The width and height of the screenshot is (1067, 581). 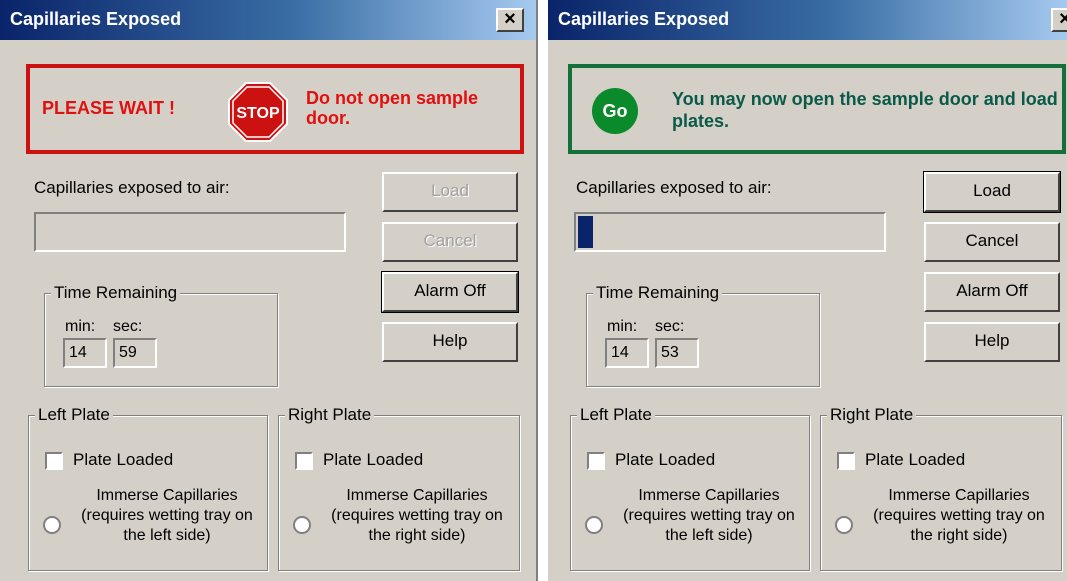 What do you see at coordinates (542, 290) in the screenshot?
I see `dialog-separator` at bounding box center [542, 290].